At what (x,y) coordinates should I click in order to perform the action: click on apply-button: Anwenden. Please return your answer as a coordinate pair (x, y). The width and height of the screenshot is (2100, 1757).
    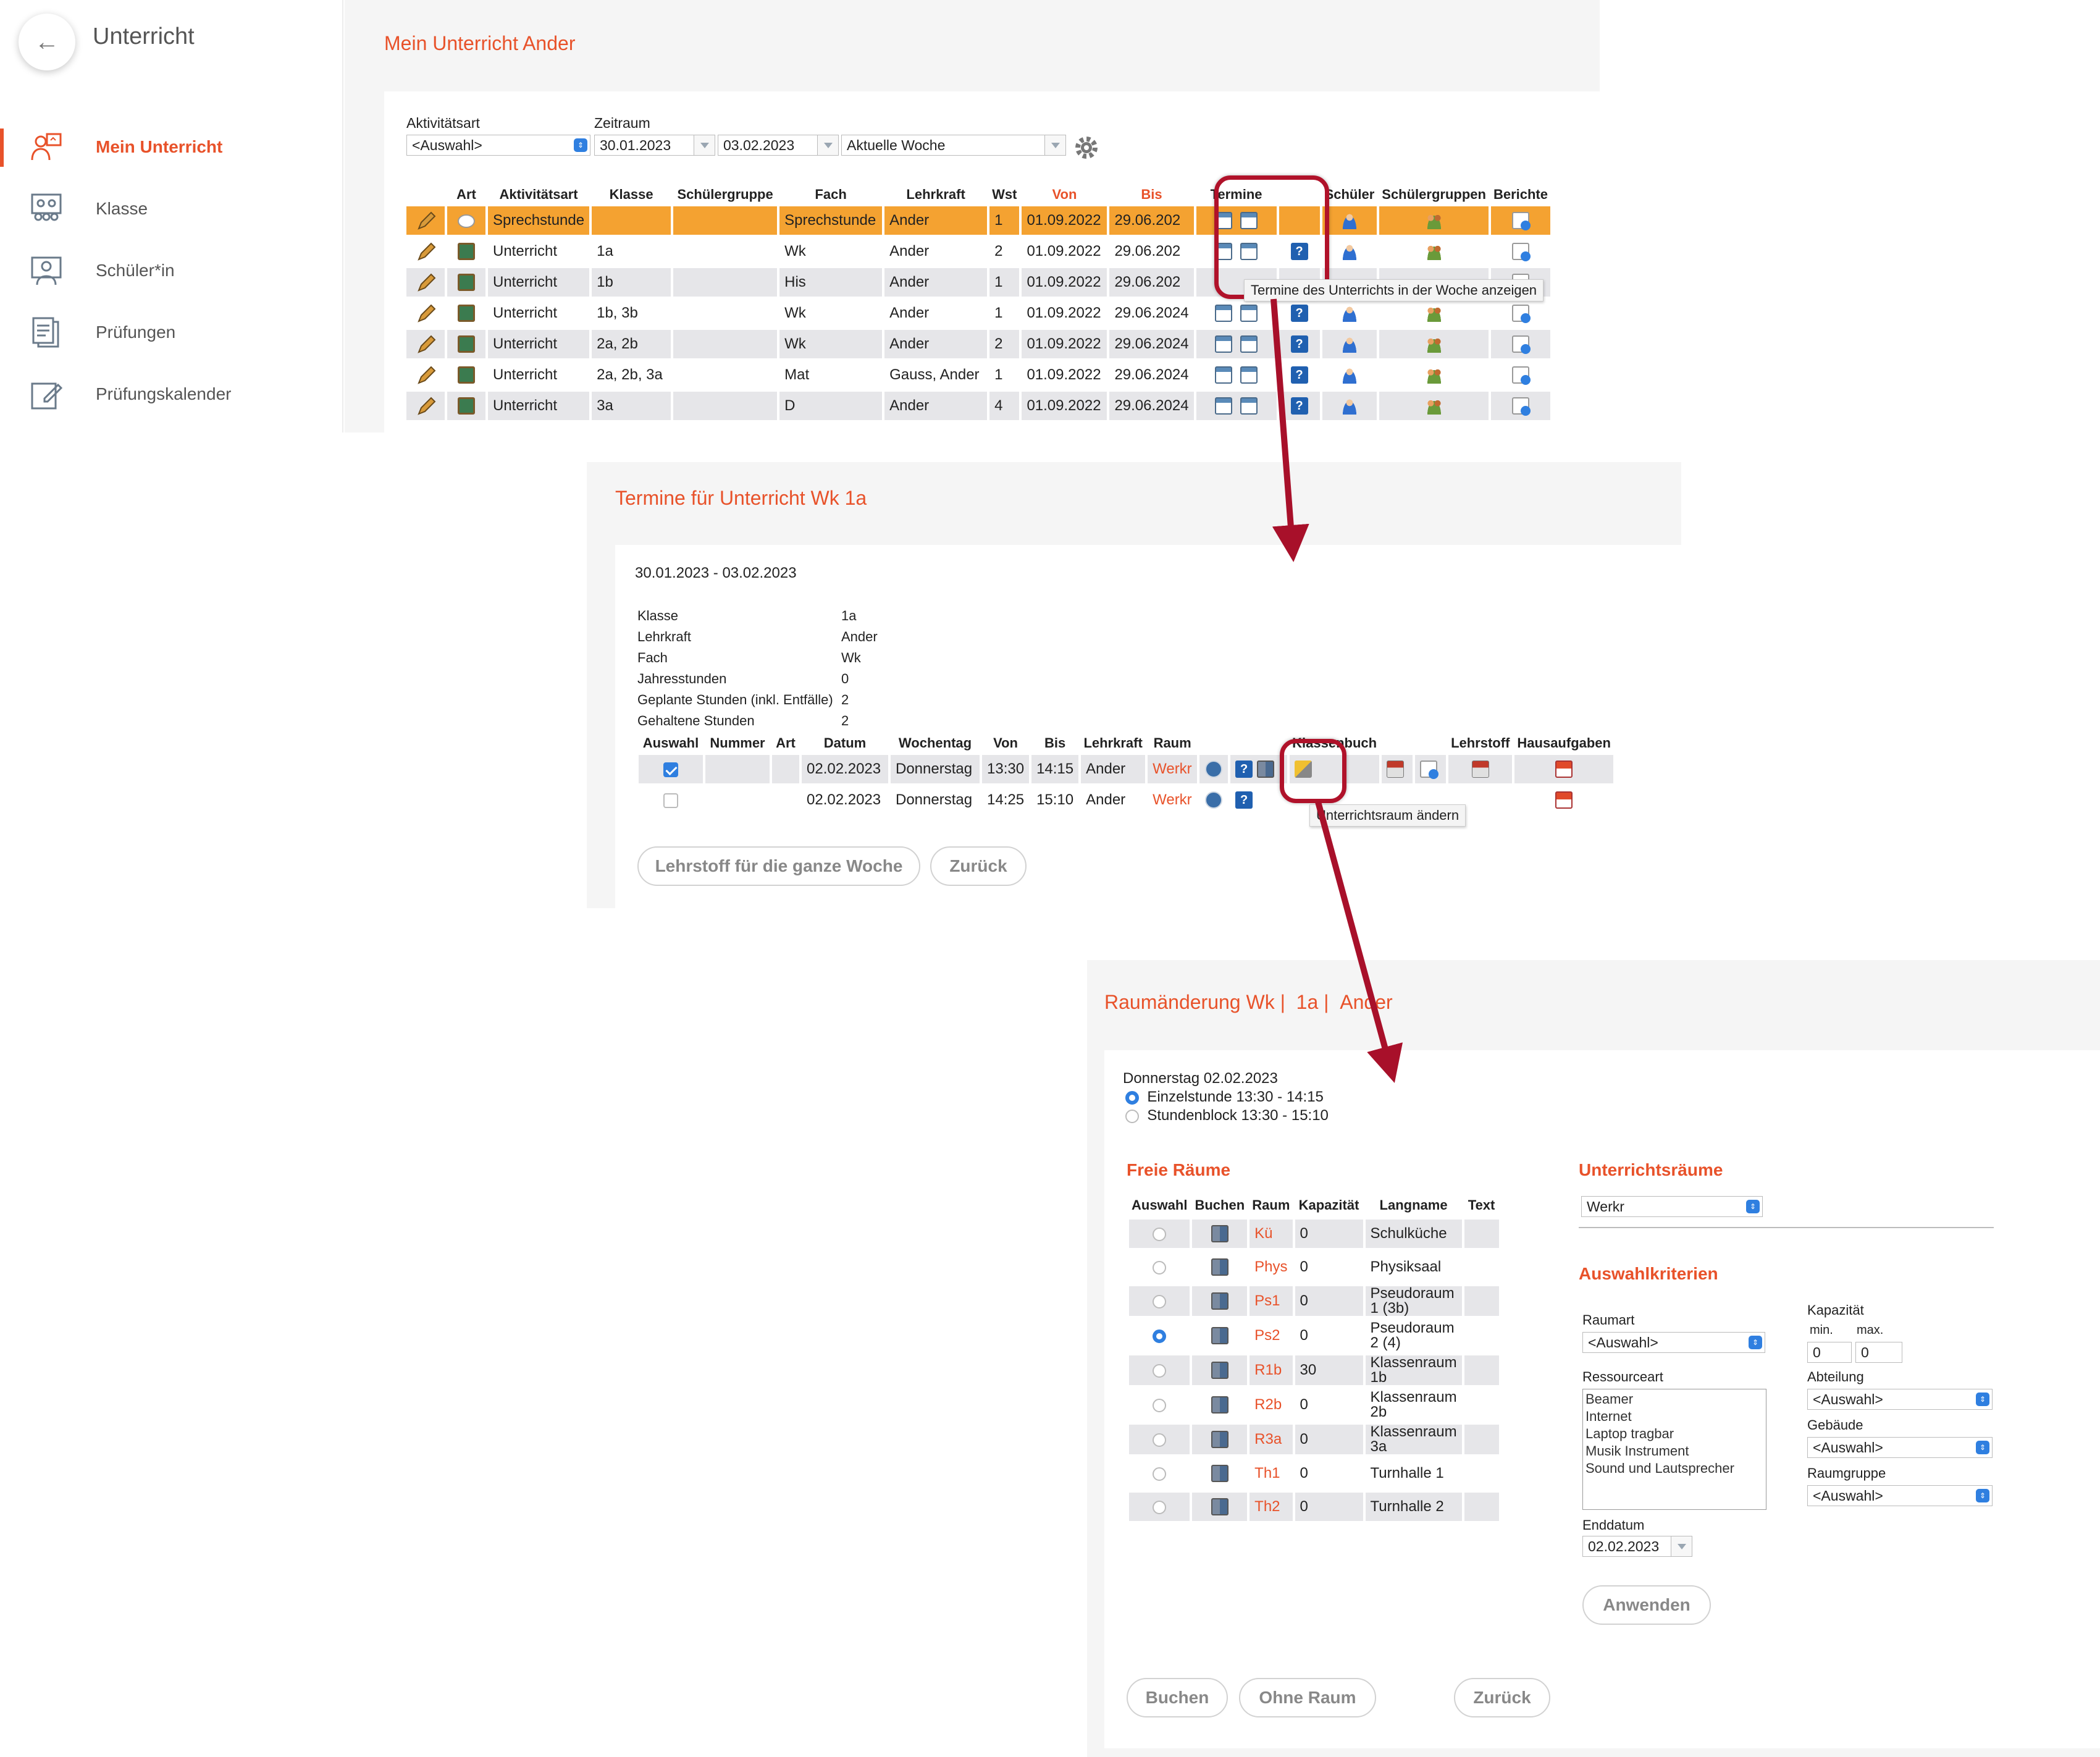
    Looking at the image, I should click on (1646, 1605).